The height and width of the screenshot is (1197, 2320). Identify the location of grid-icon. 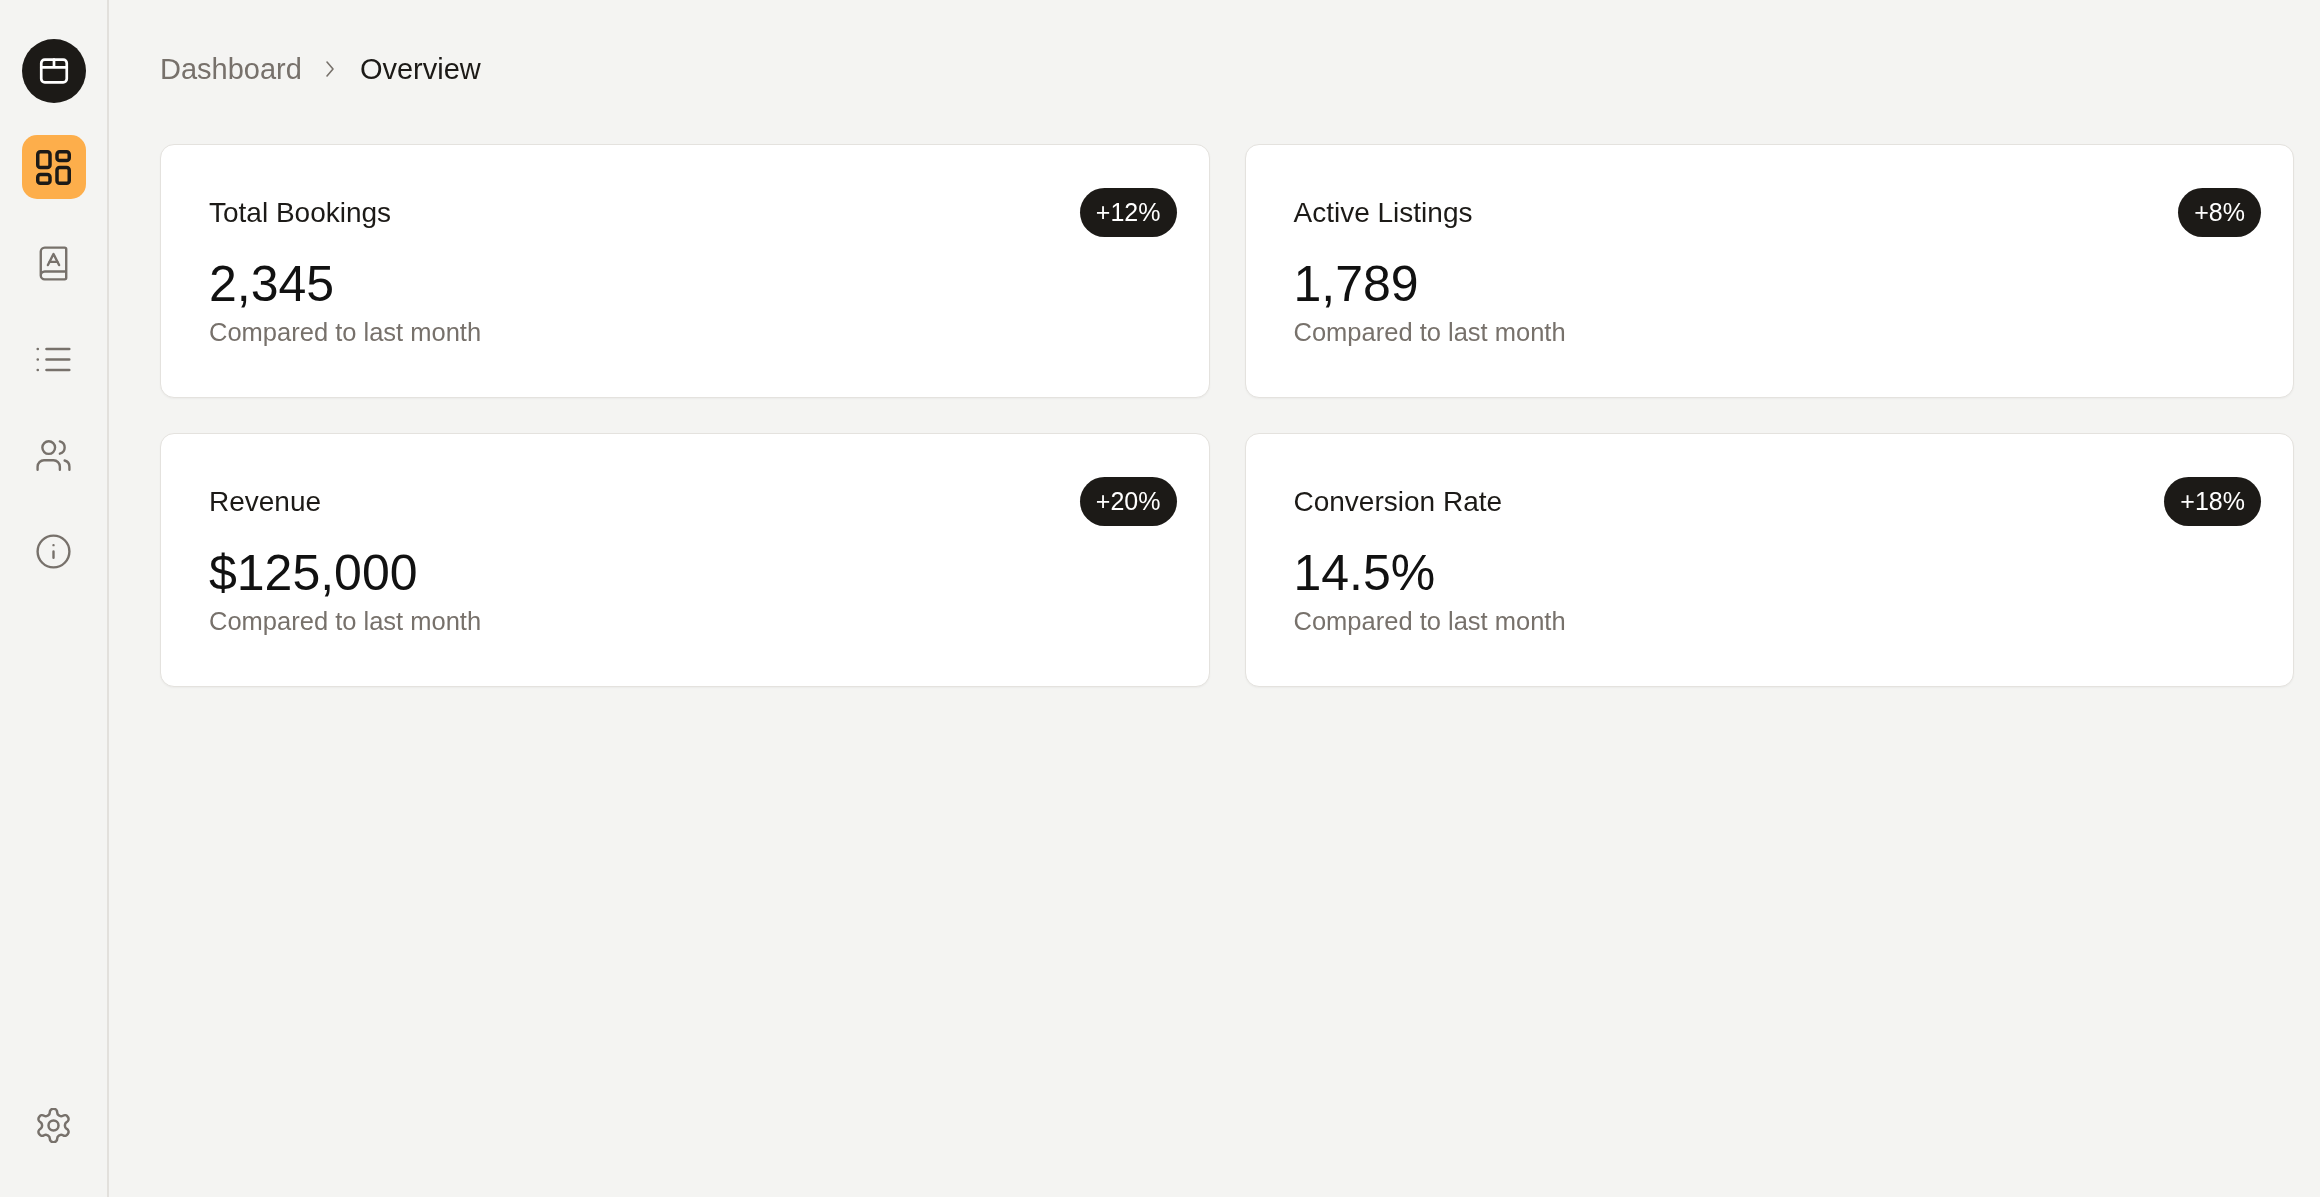
(53, 167).